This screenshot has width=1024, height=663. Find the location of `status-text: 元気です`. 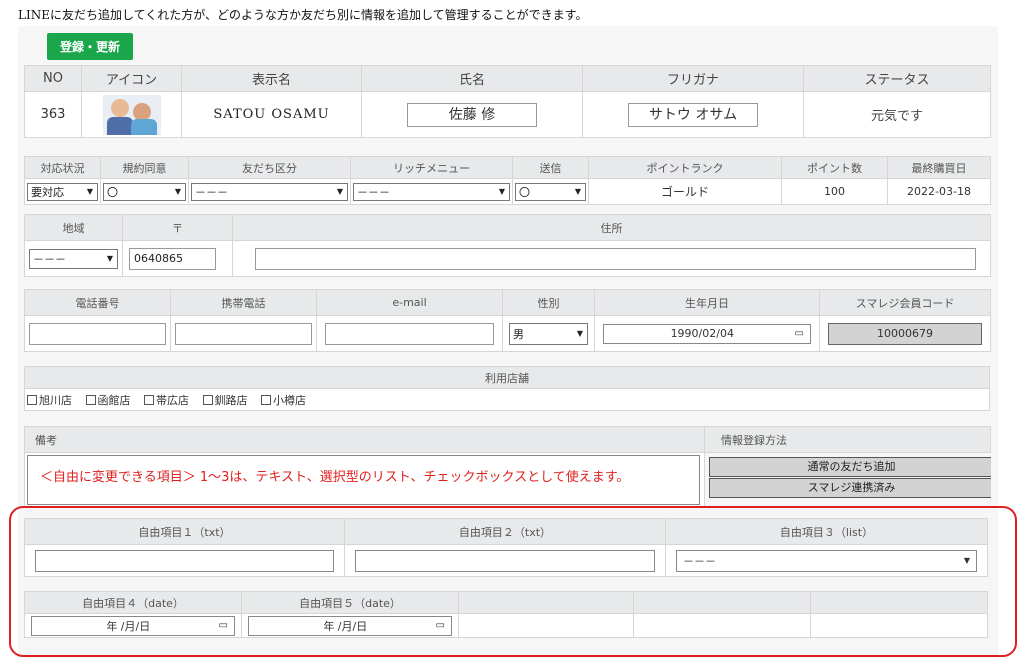

status-text: 元気です is located at coordinates (897, 114).